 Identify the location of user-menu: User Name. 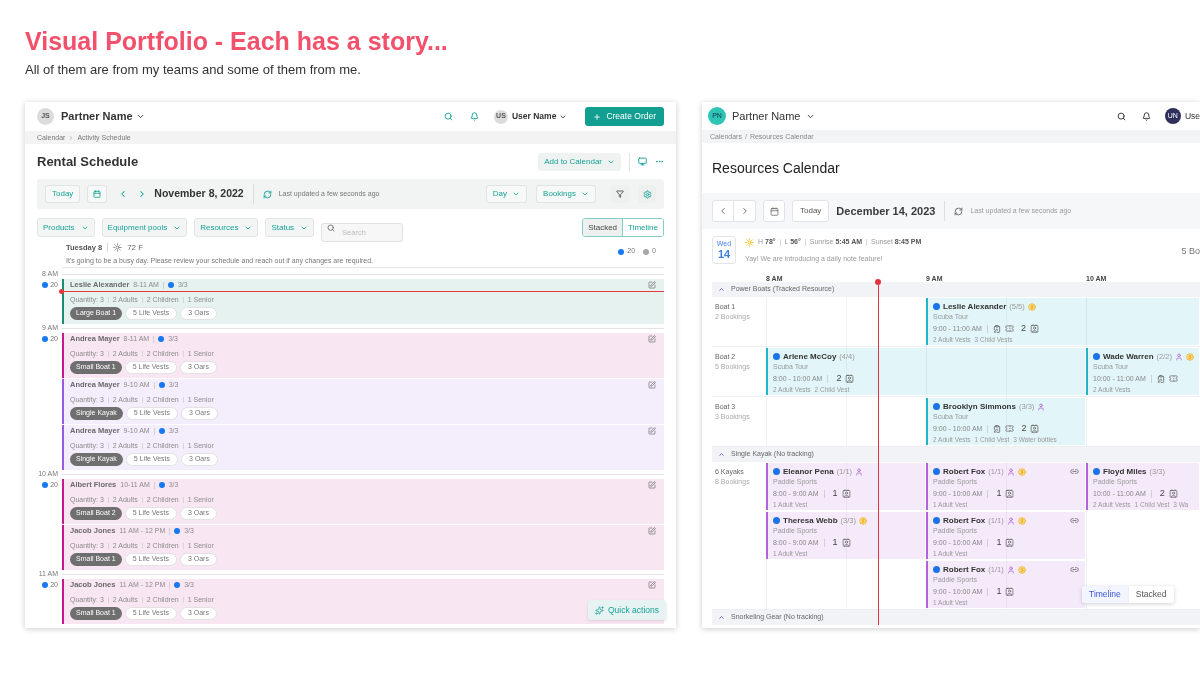
(539, 116).